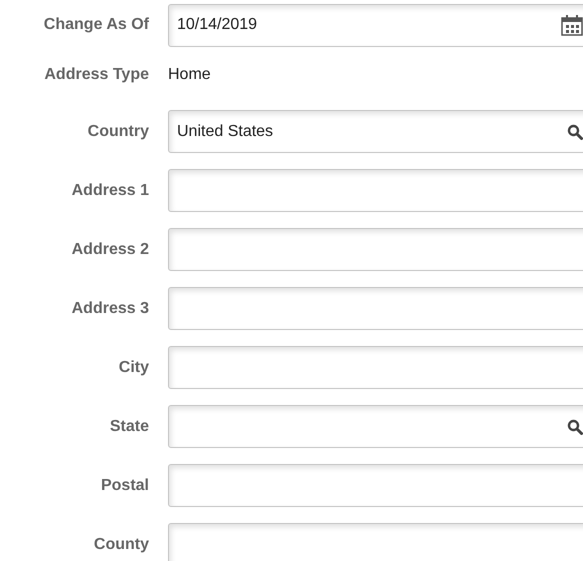 The image size is (583, 561). What do you see at coordinates (189, 74) in the screenshot?
I see `field-value: Home` at bounding box center [189, 74].